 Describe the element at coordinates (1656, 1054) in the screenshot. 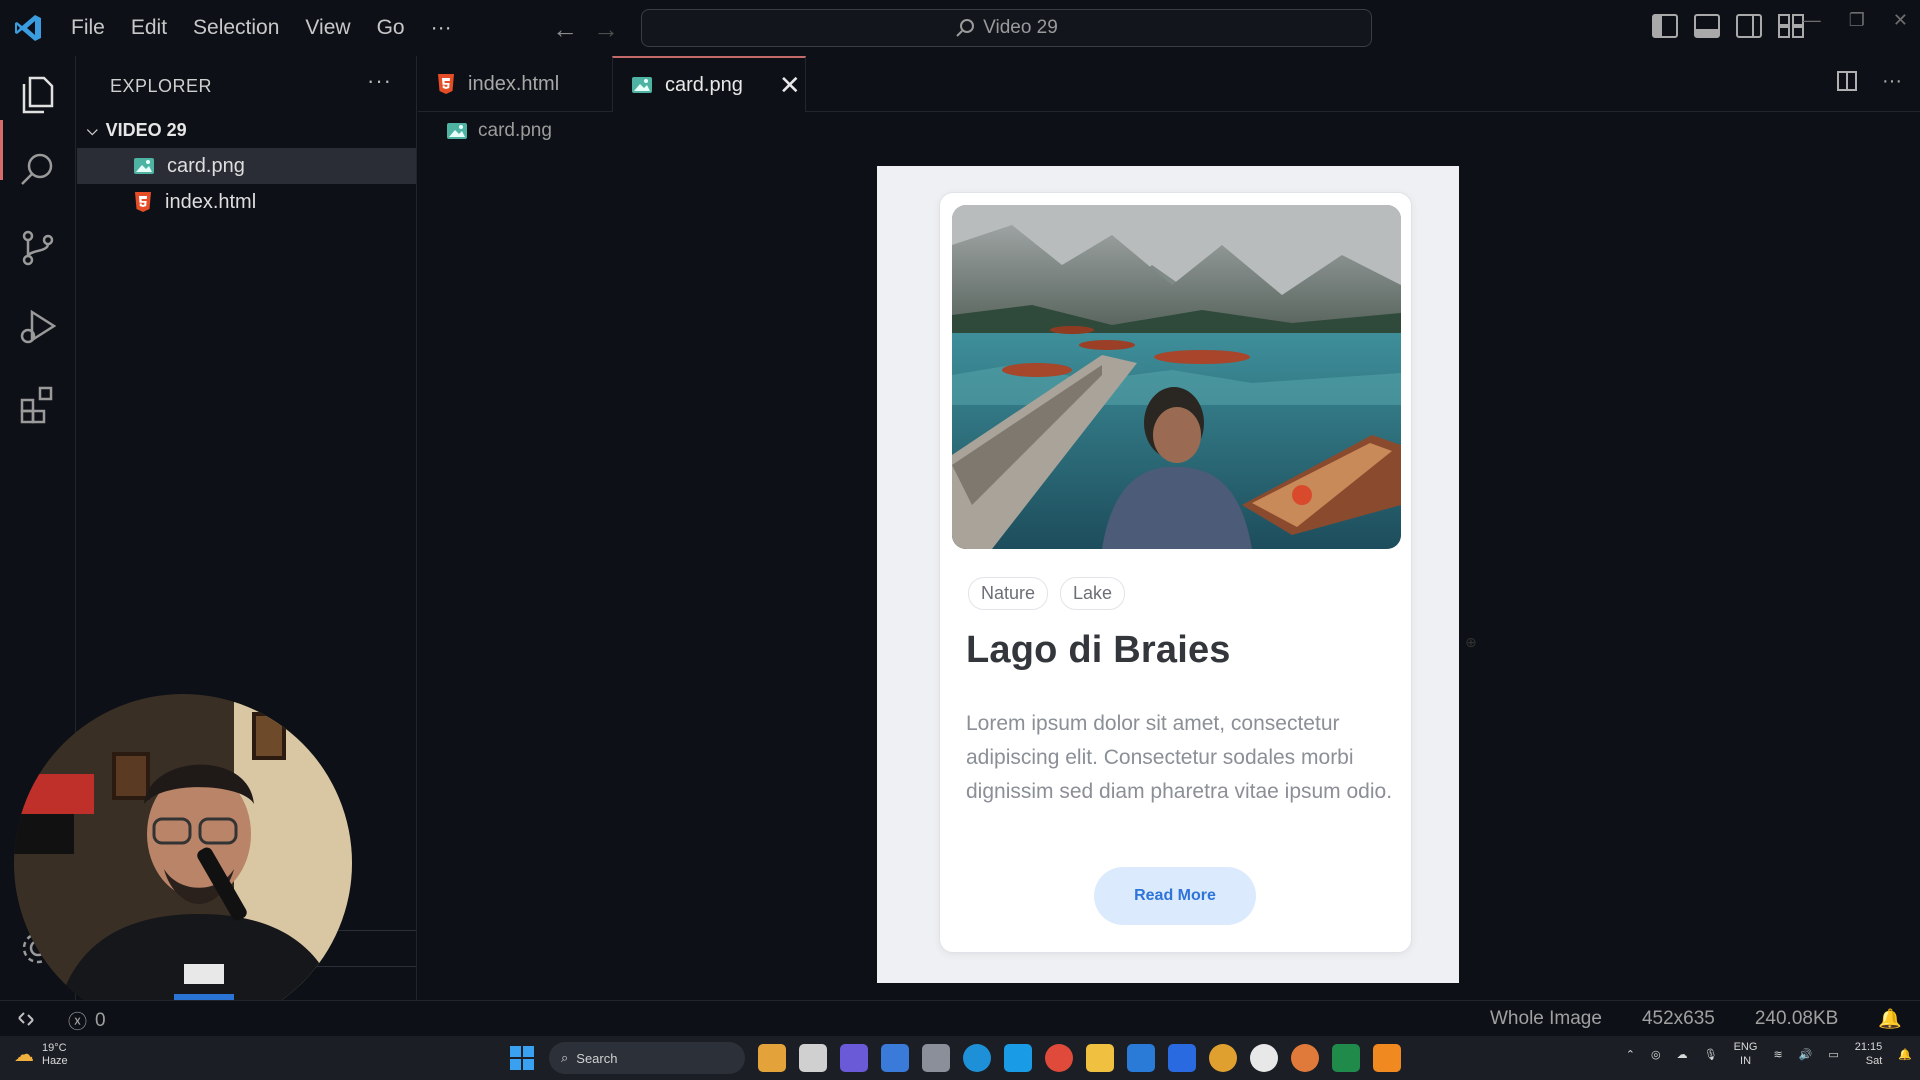

I see `network-tray-icon: ◎` at that location.